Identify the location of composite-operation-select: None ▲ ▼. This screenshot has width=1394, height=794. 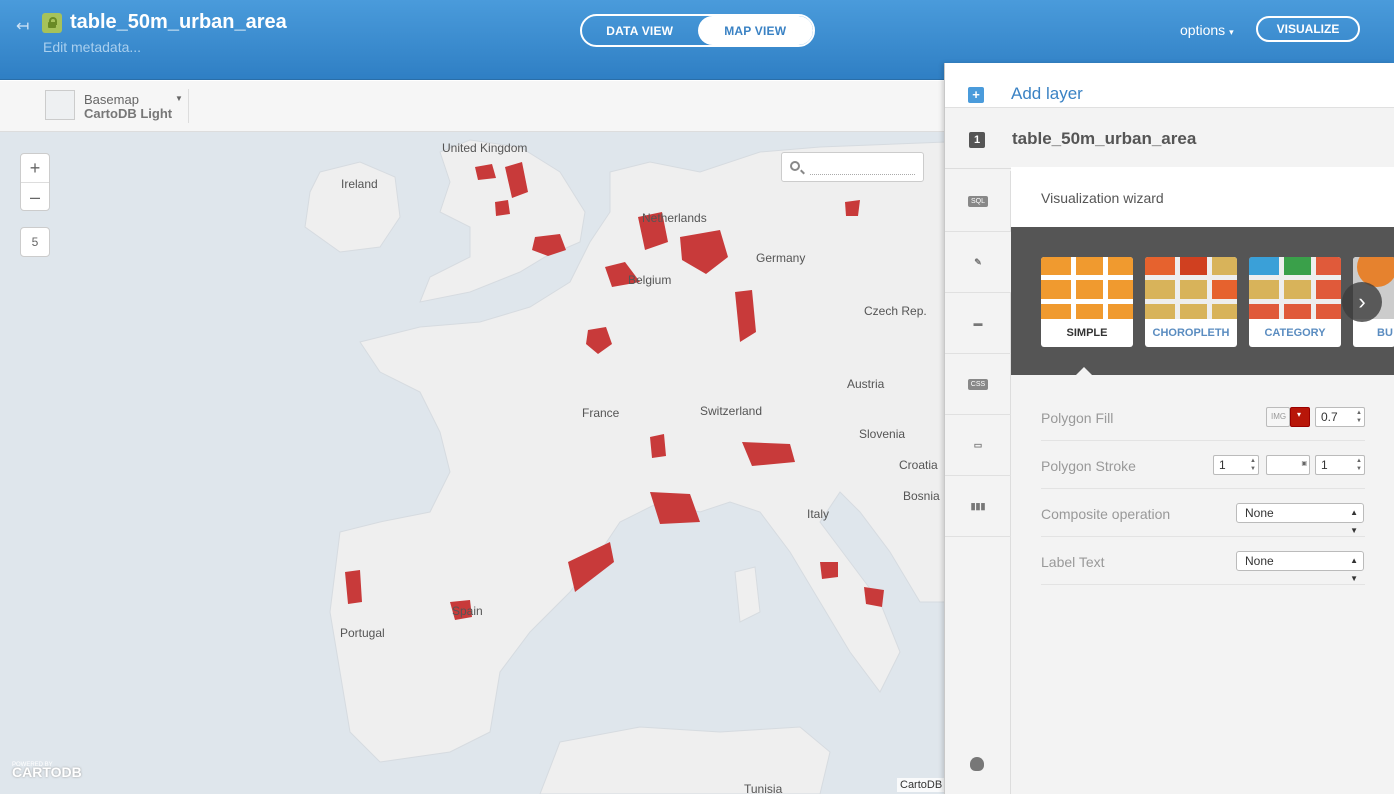
(1300, 519).